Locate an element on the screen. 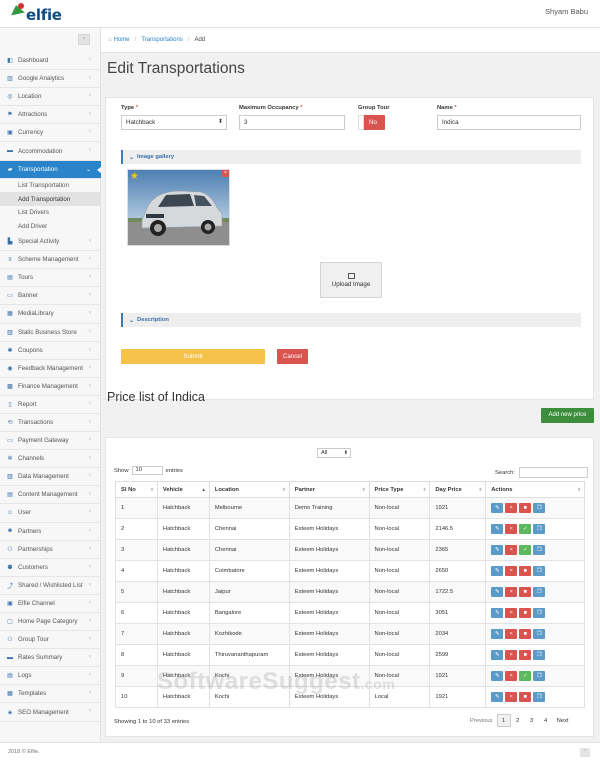  sidebar-item-accommodation: ▬ Accommodation ‹ is located at coordinates (50, 151).